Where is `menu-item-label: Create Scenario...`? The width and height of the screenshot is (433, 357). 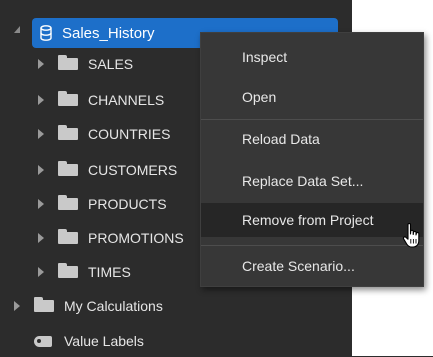
menu-item-label: Create Scenario... is located at coordinates (298, 266).